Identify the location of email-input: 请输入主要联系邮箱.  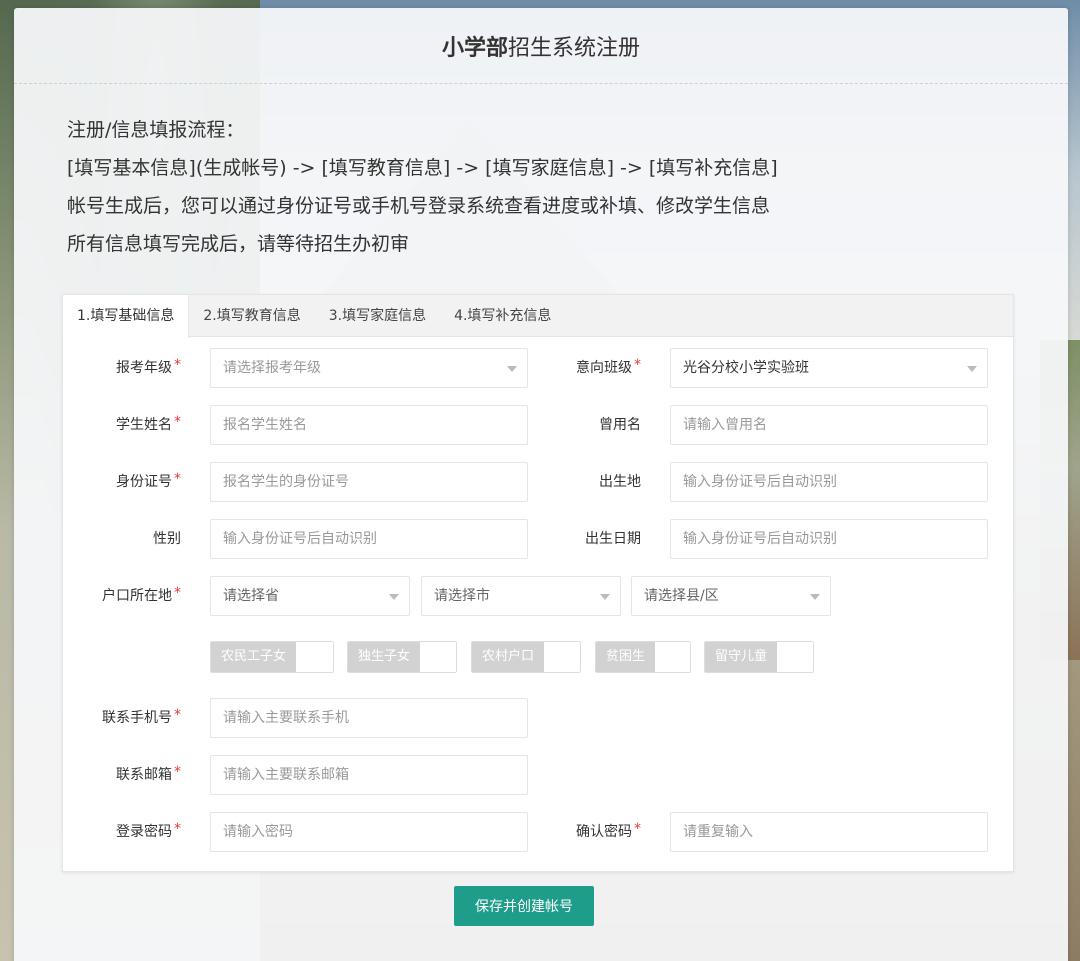
(369, 775).